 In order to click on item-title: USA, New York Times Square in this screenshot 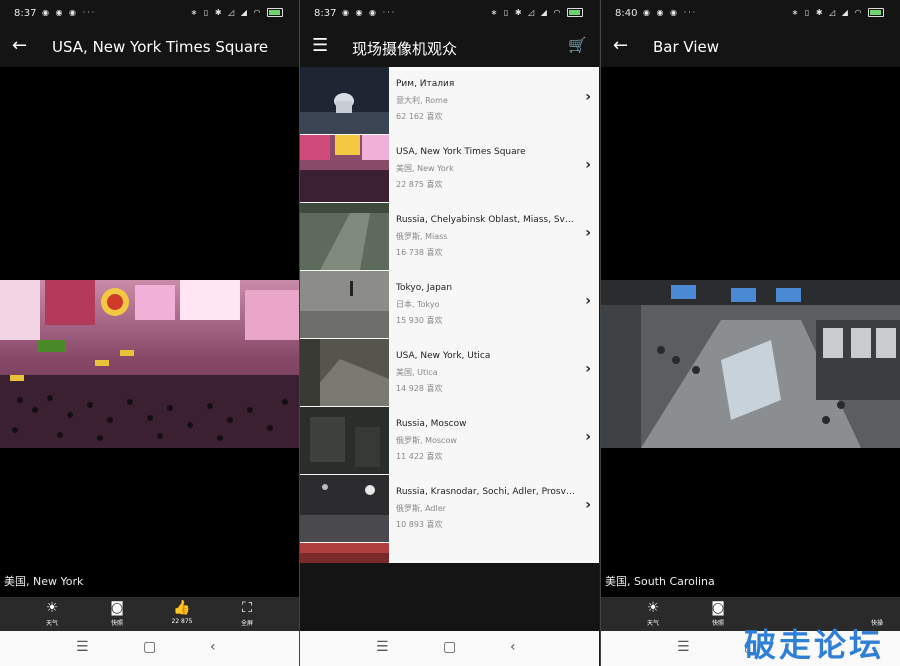, I will do `click(461, 152)`.